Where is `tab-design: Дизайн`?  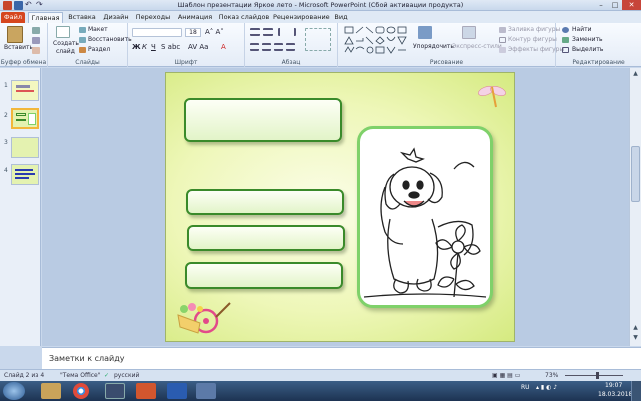
tab-design: Дизайн is located at coordinates (116, 17).